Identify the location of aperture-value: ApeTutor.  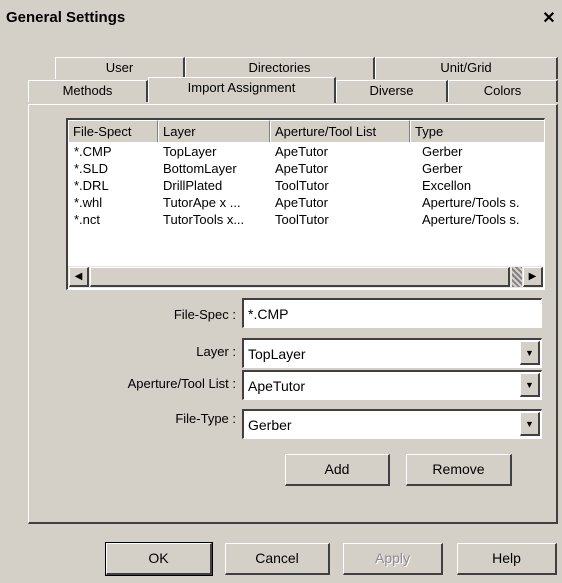
(277, 386).